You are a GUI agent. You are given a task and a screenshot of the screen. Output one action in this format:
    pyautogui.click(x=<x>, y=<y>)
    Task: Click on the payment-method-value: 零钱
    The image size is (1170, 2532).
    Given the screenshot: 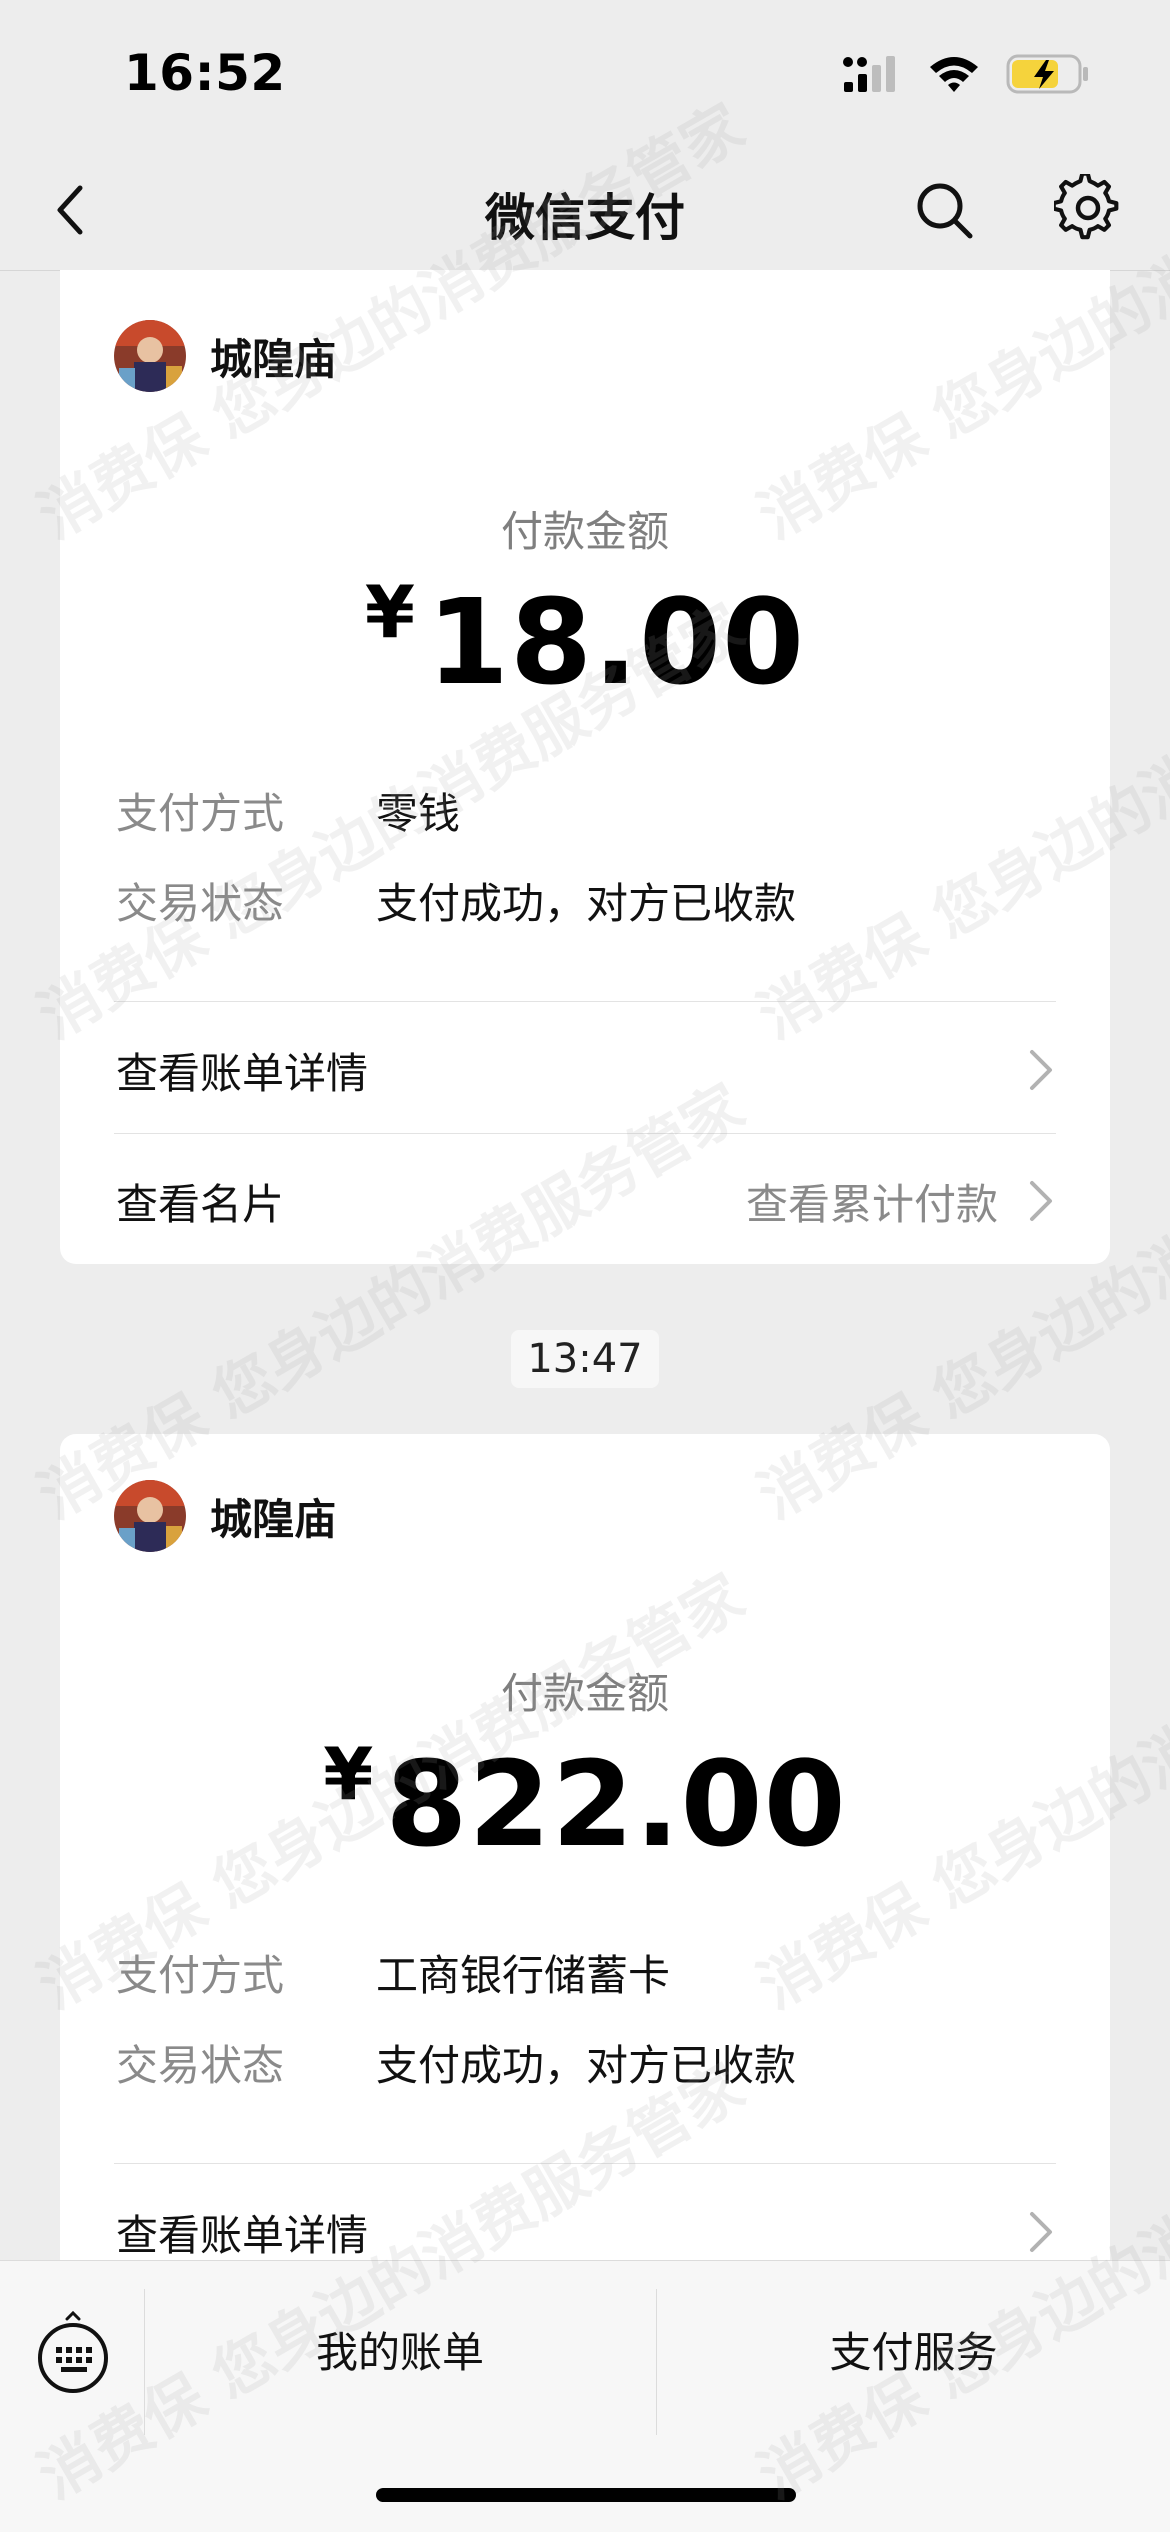 What is the action you would take?
    pyautogui.click(x=418, y=813)
    